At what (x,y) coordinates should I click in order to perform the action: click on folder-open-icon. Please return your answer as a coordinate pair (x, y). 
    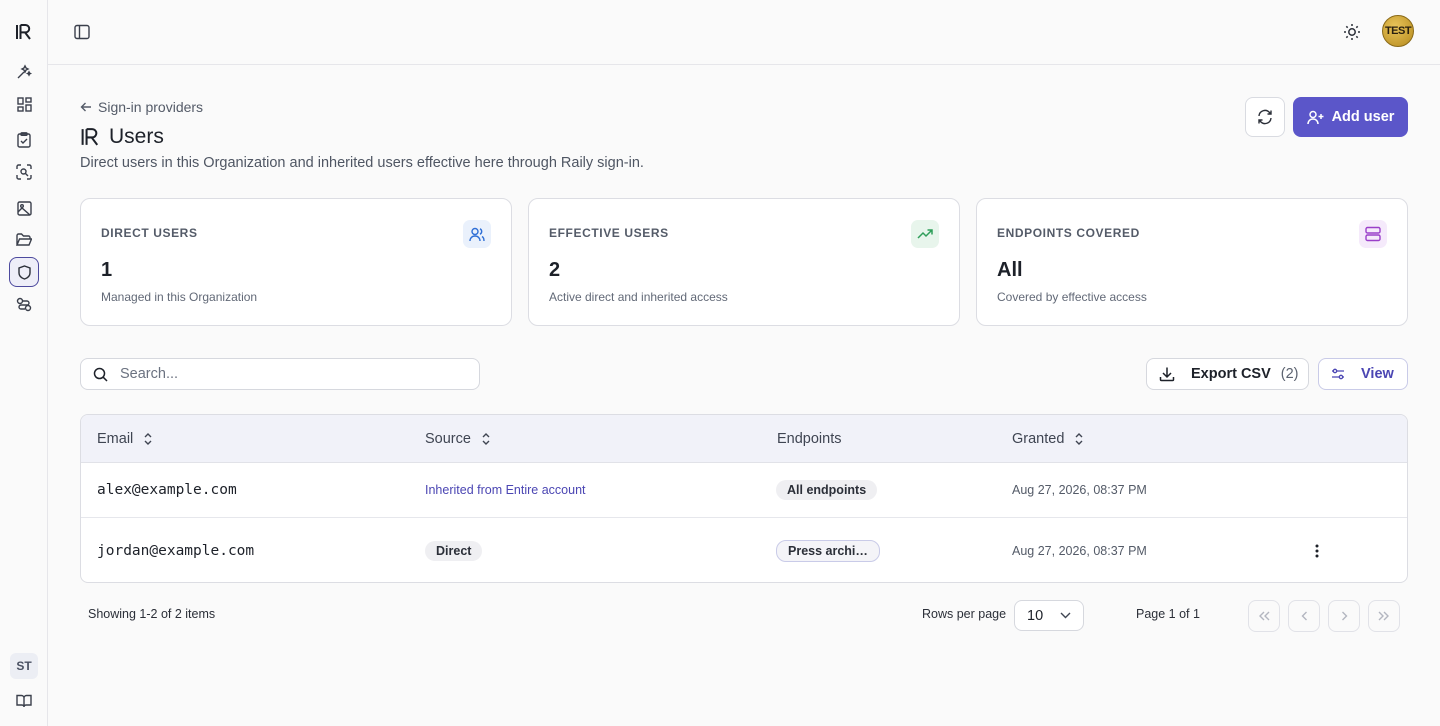
    Looking at the image, I should click on (24, 239).